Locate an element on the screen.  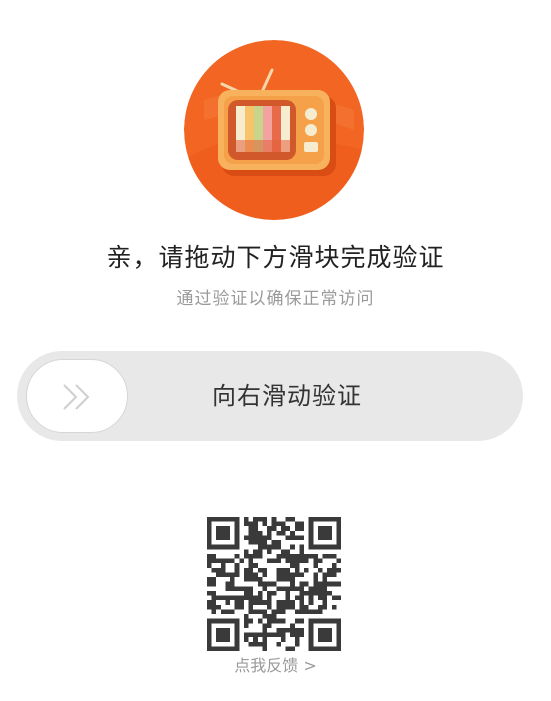
slider-handle is located at coordinates (77, 396).